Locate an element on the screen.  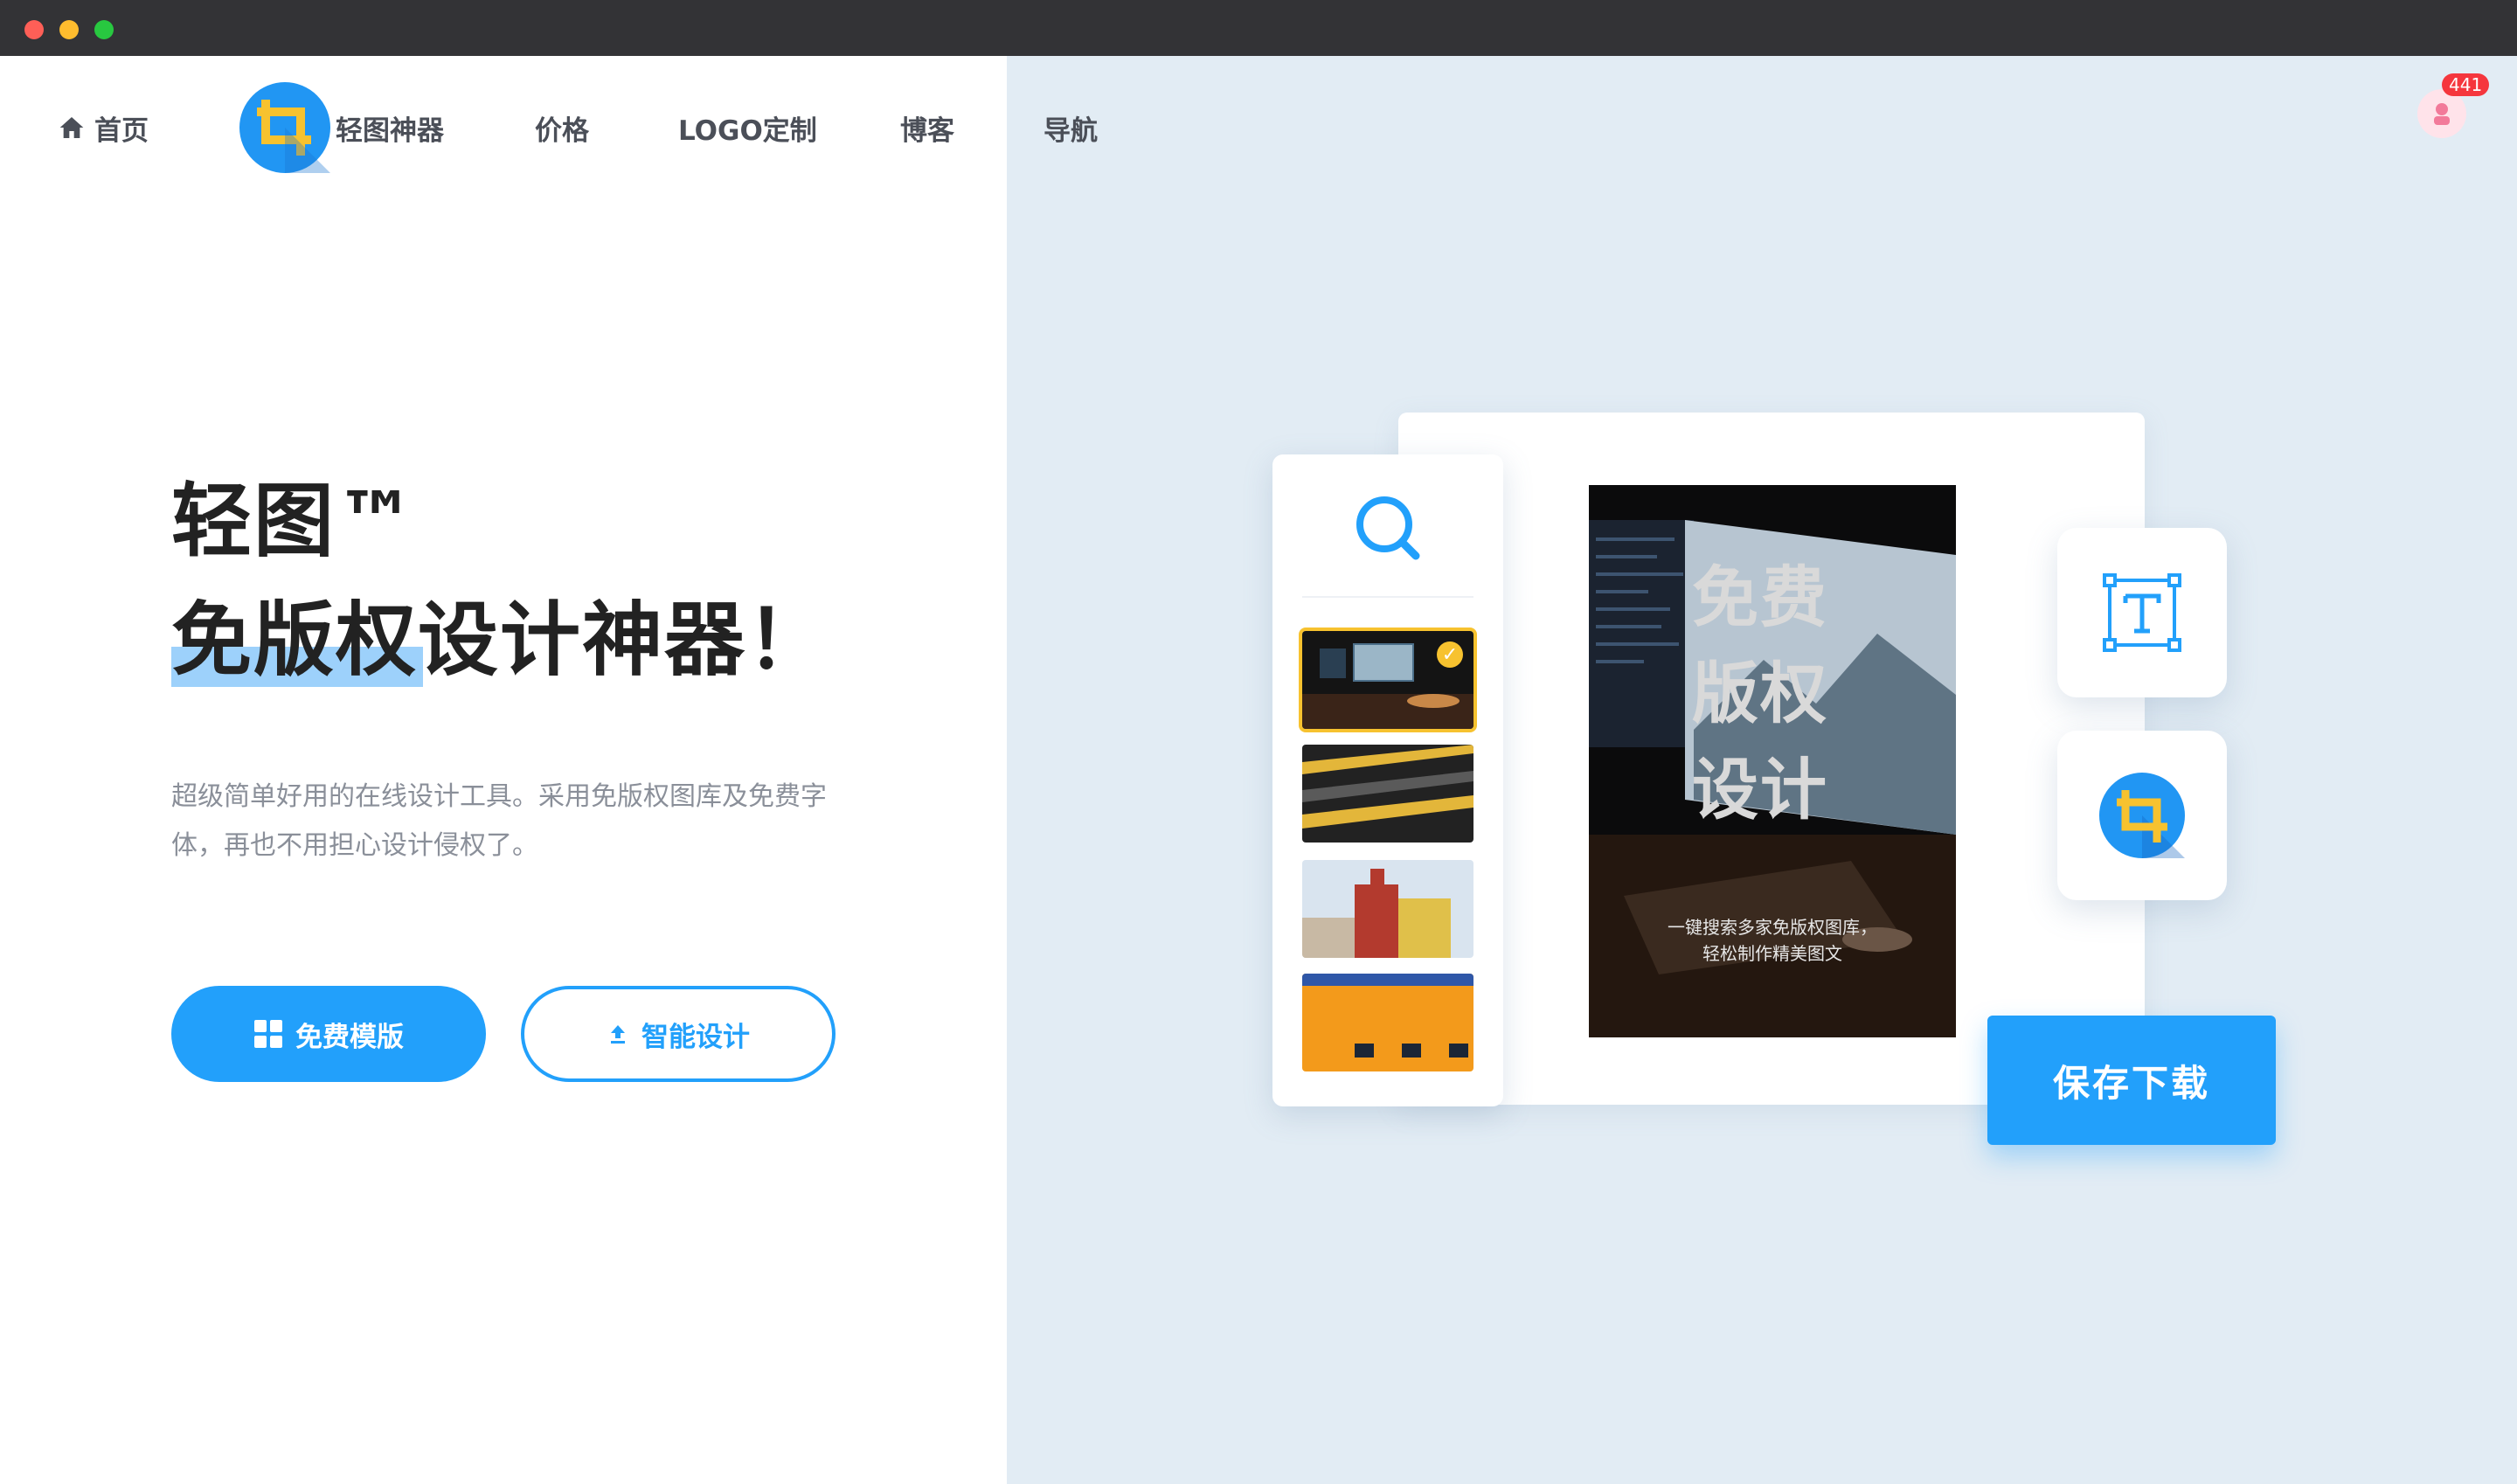
hero-title-line1: 轻图™ is located at coordinates (295, 521).